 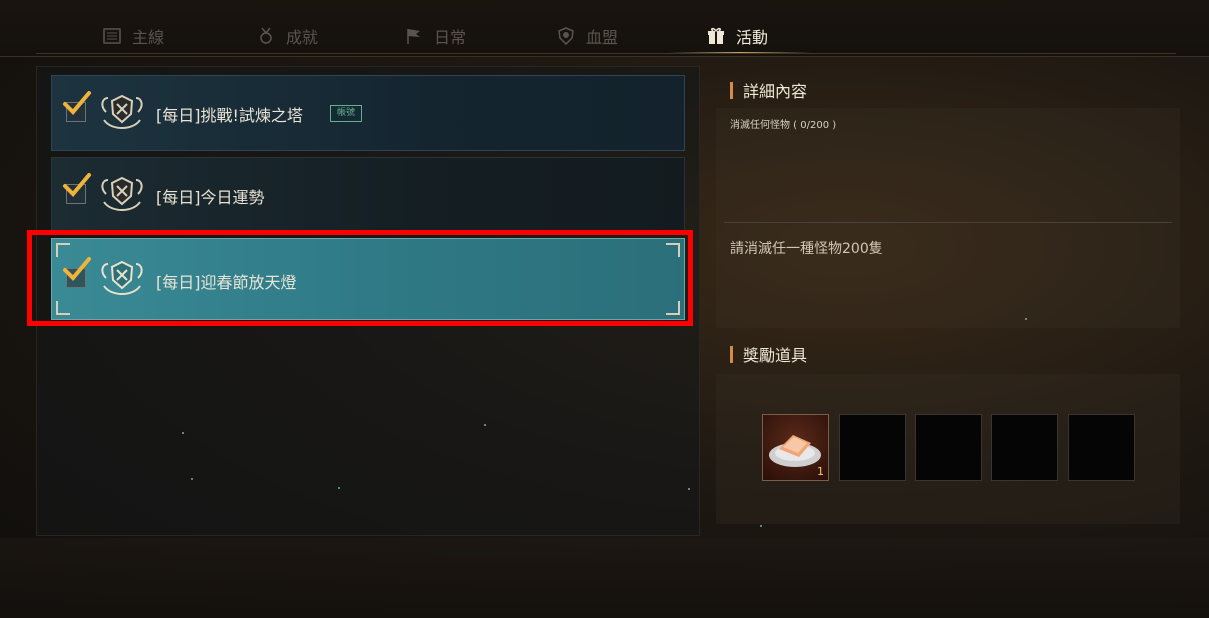 What do you see at coordinates (604, 578) in the screenshot?
I see `bottom-strip` at bounding box center [604, 578].